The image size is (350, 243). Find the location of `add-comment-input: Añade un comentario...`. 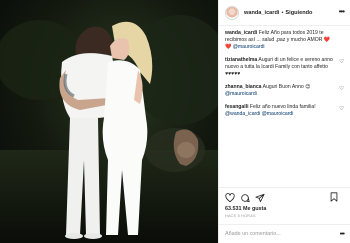

add-comment-input: Añade un comentario... is located at coordinates (253, 234).